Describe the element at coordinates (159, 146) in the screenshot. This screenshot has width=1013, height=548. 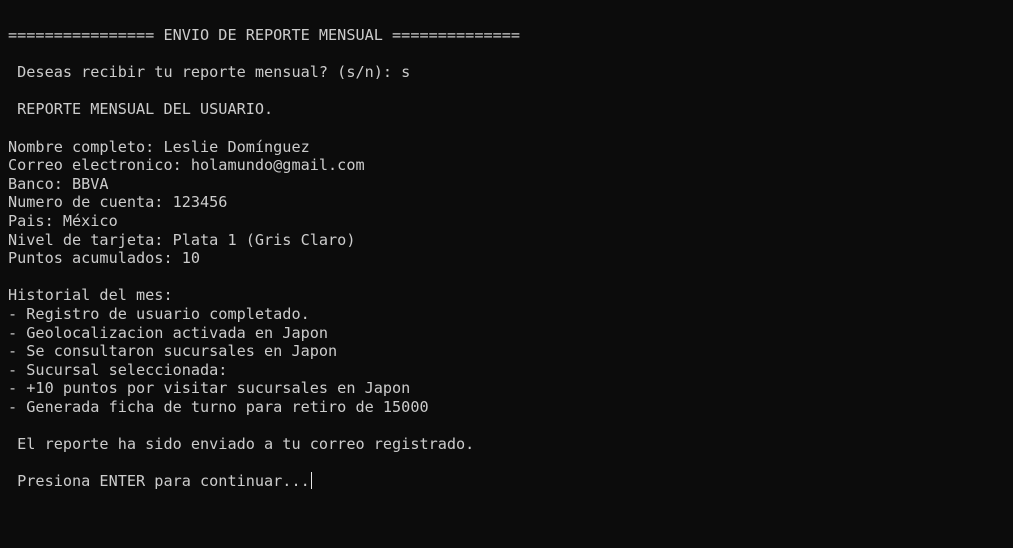
I see `field-full-name: Nombre completo: Leslie Domínguez` at that location.